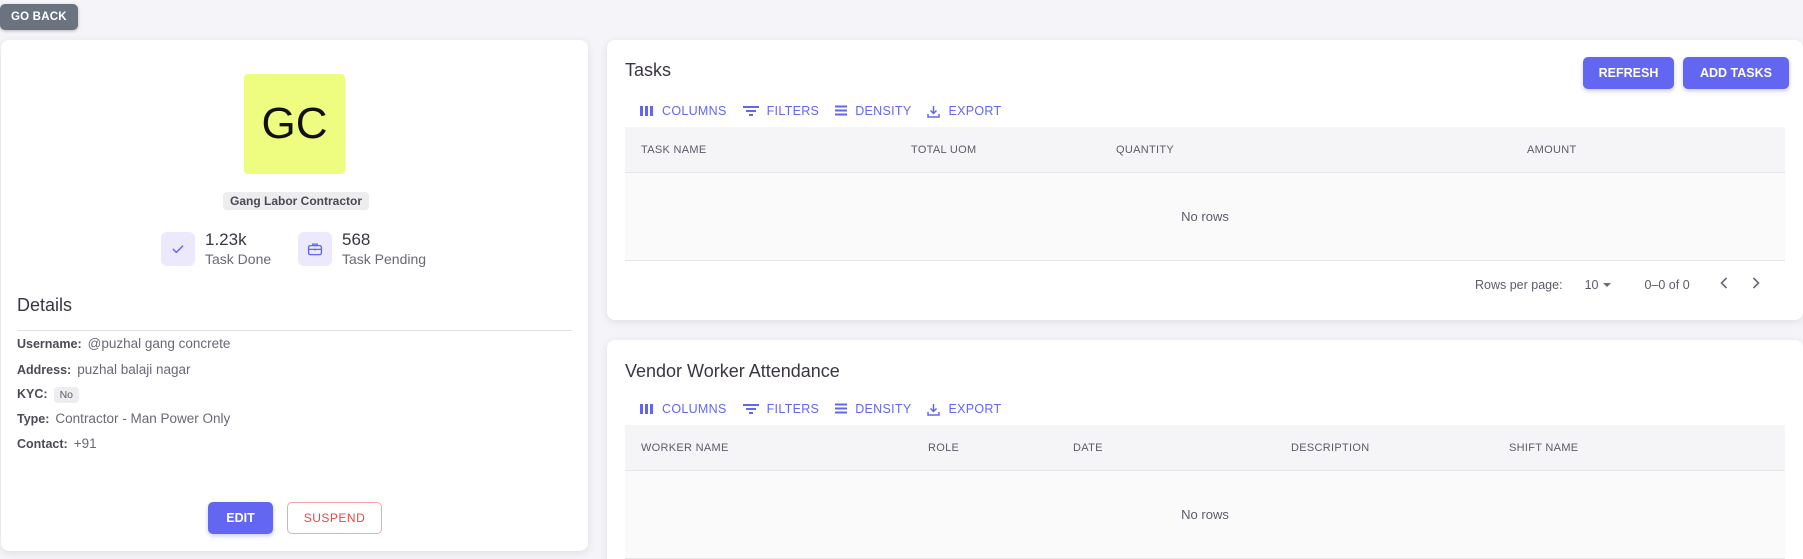 This screenshot has width=1803, height=559. I want to click on detail-address: Address: puzhal balaji nagar, so click(104, 369).